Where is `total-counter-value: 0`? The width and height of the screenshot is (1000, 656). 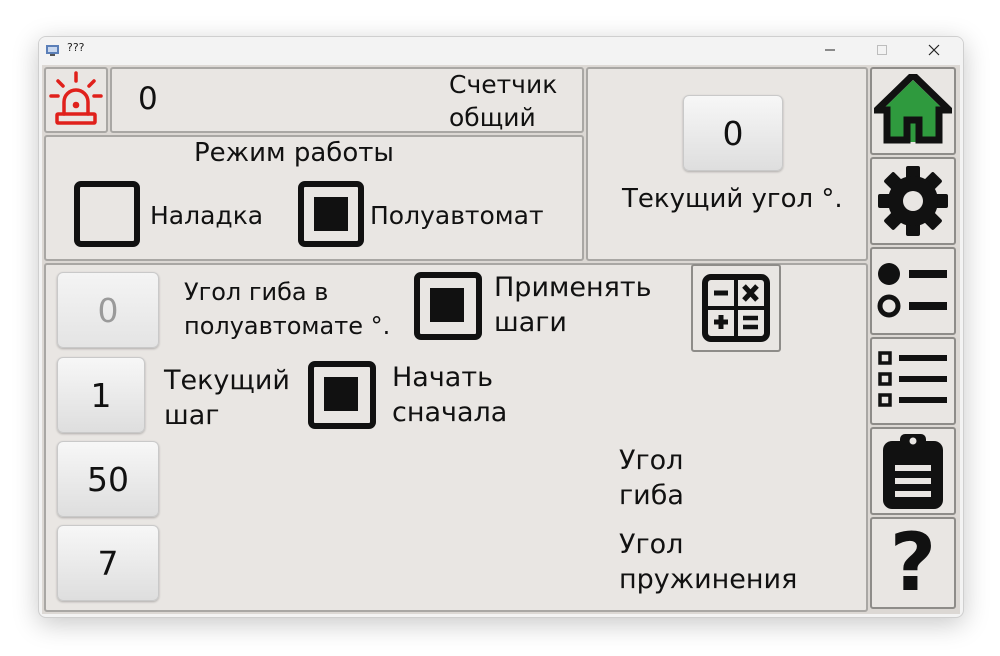 total-counter-value: 0 is located at coordinates (148, 99).